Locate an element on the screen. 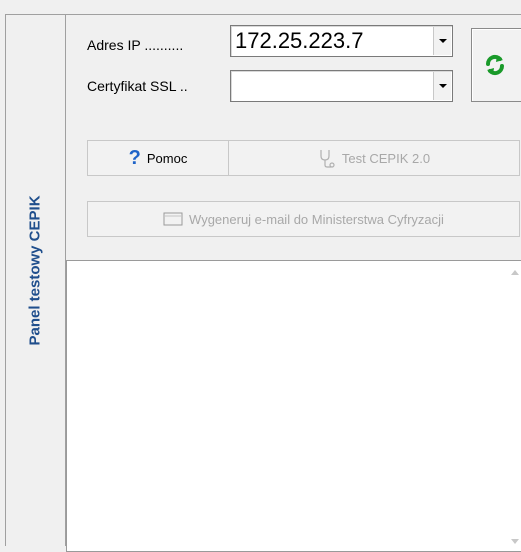 The image size is (521, 552). envelope-icon is located at coordinates (173, 219).